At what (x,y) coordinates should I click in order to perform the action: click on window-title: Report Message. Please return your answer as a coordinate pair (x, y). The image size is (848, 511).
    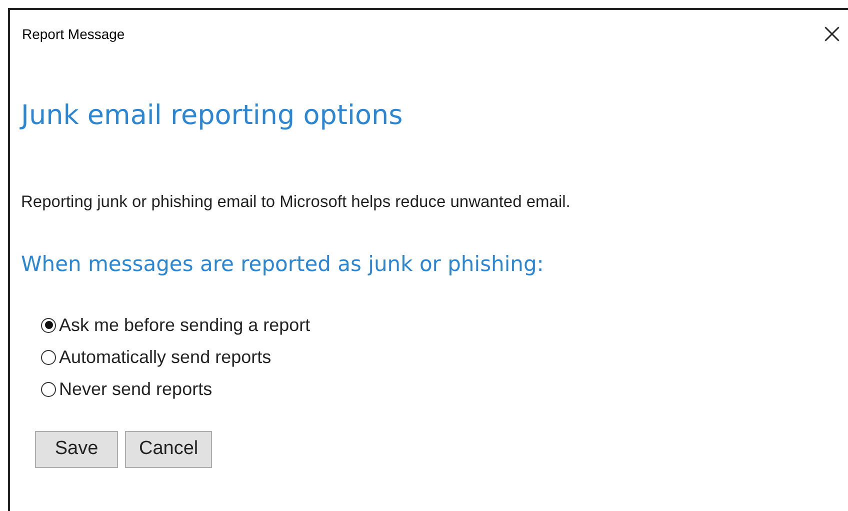
    Looking at the image, I should click on (73, 34).